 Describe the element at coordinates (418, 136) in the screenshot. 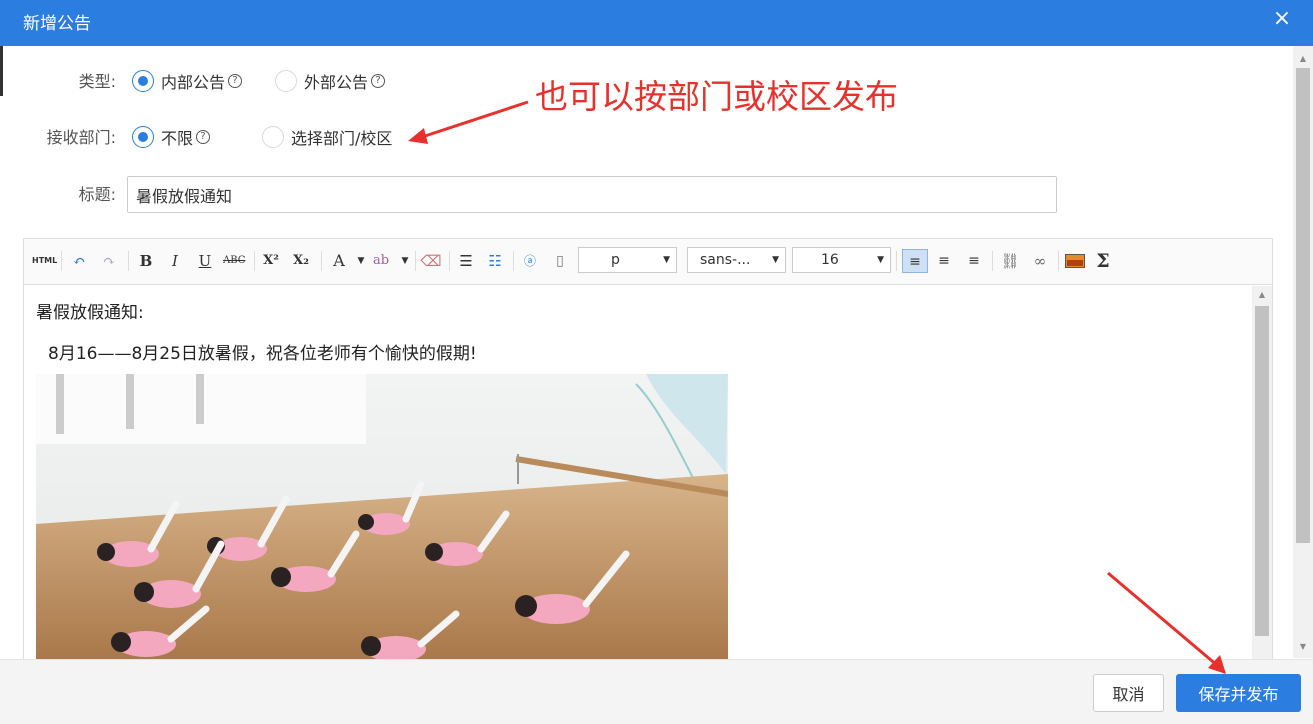

I see `annotation-arrowhead-department` at that location.